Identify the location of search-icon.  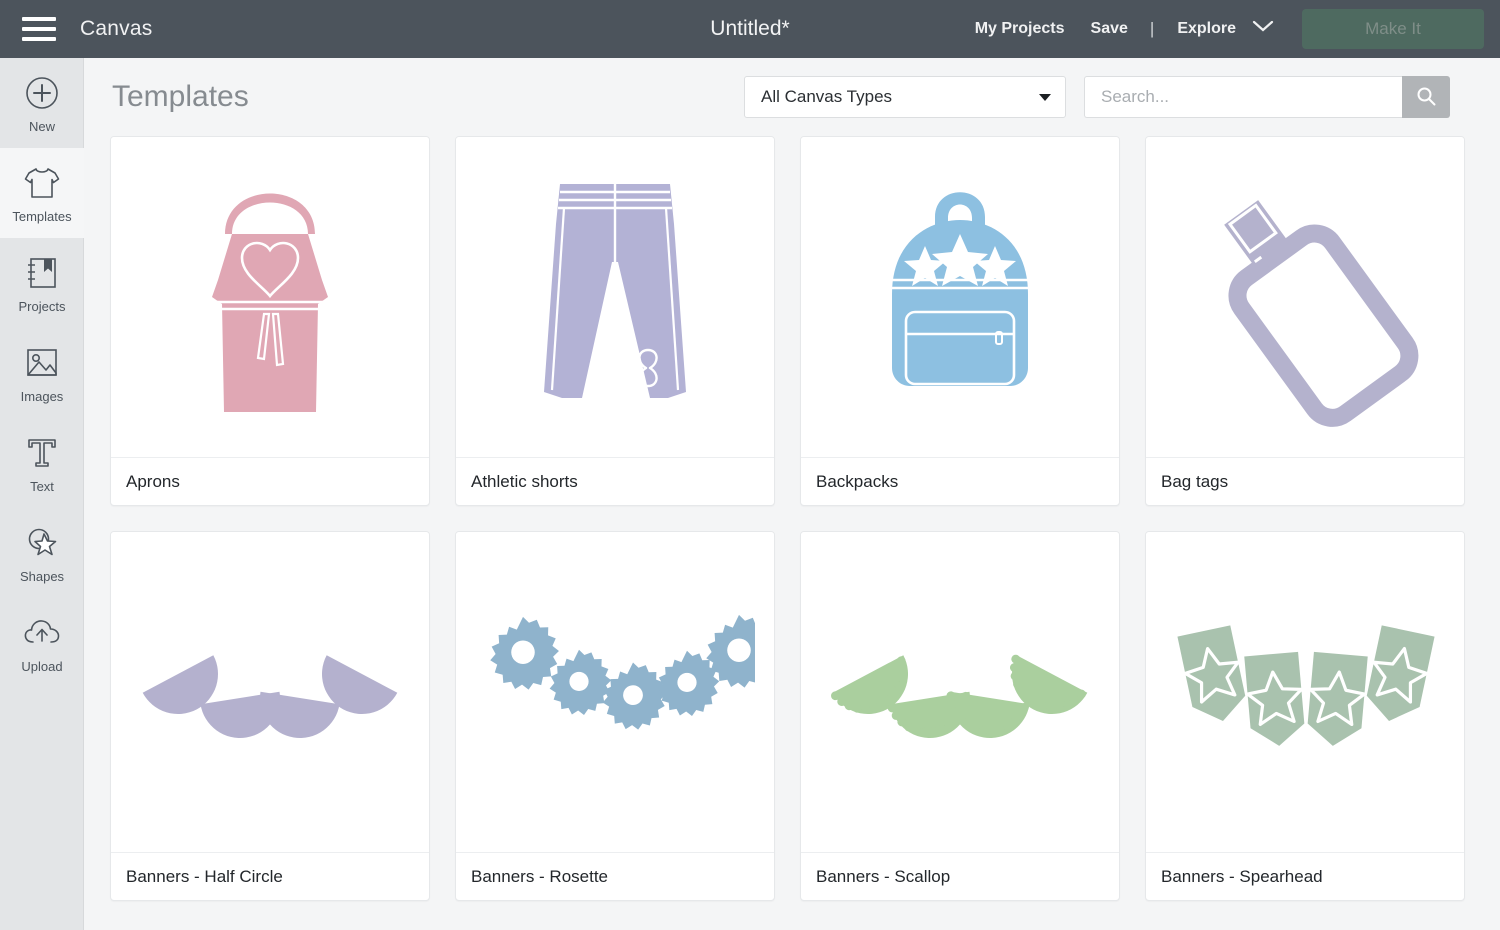
(1426, 97).